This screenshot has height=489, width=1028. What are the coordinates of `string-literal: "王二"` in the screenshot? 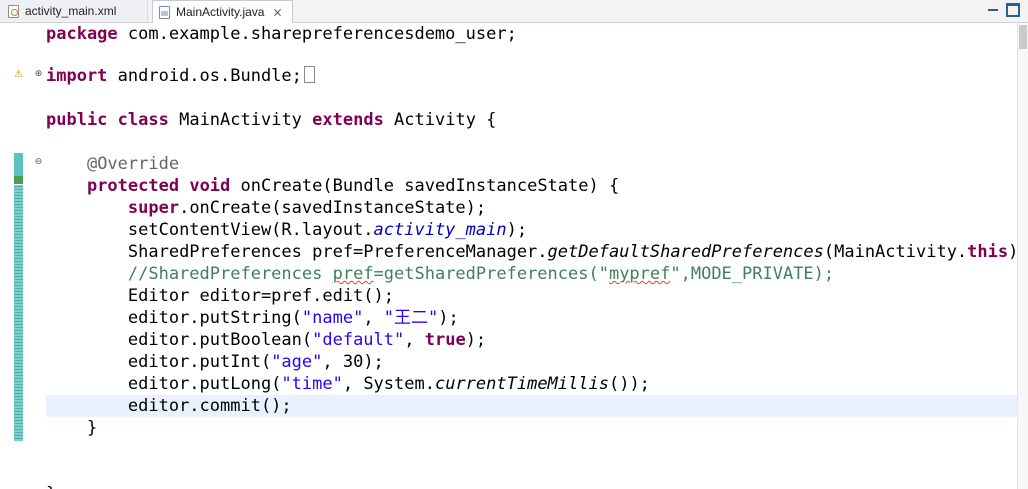 It's located at (411, 318).